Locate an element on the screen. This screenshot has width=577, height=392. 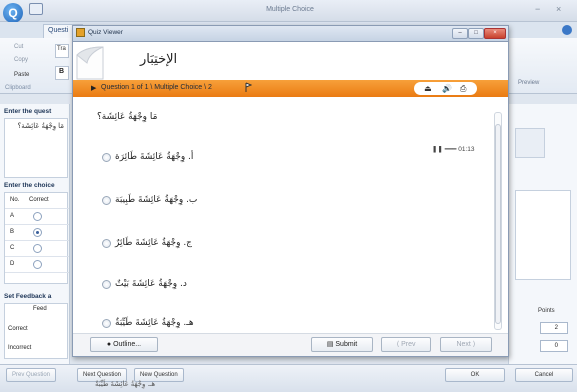
paste-button: Paste is located at coordinates (21, 75).